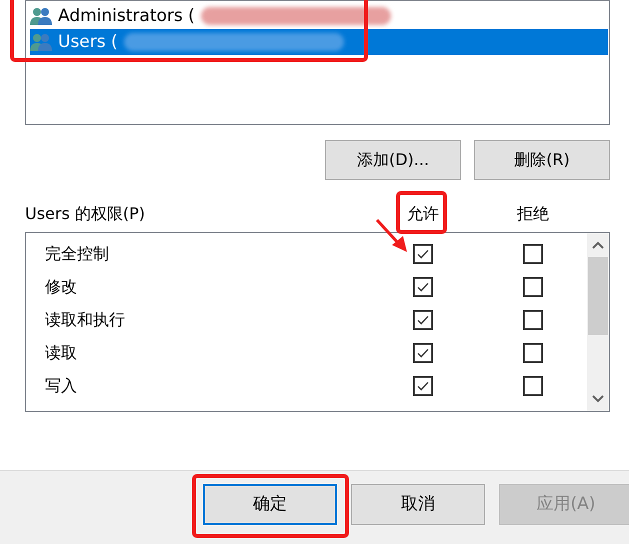  Describe the element at coordinates (418, 504) in the screenshot. I see `dialog-button: 取消` at that location.